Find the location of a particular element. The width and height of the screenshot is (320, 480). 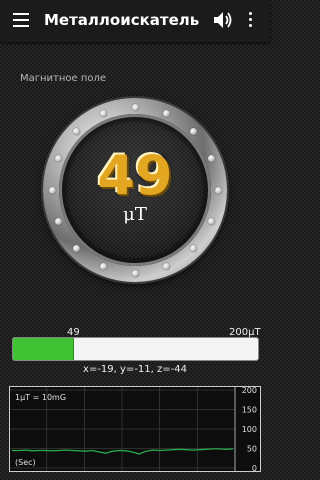

chart-annotation: 1μT = 10mG is located at coordinates (40, 397).